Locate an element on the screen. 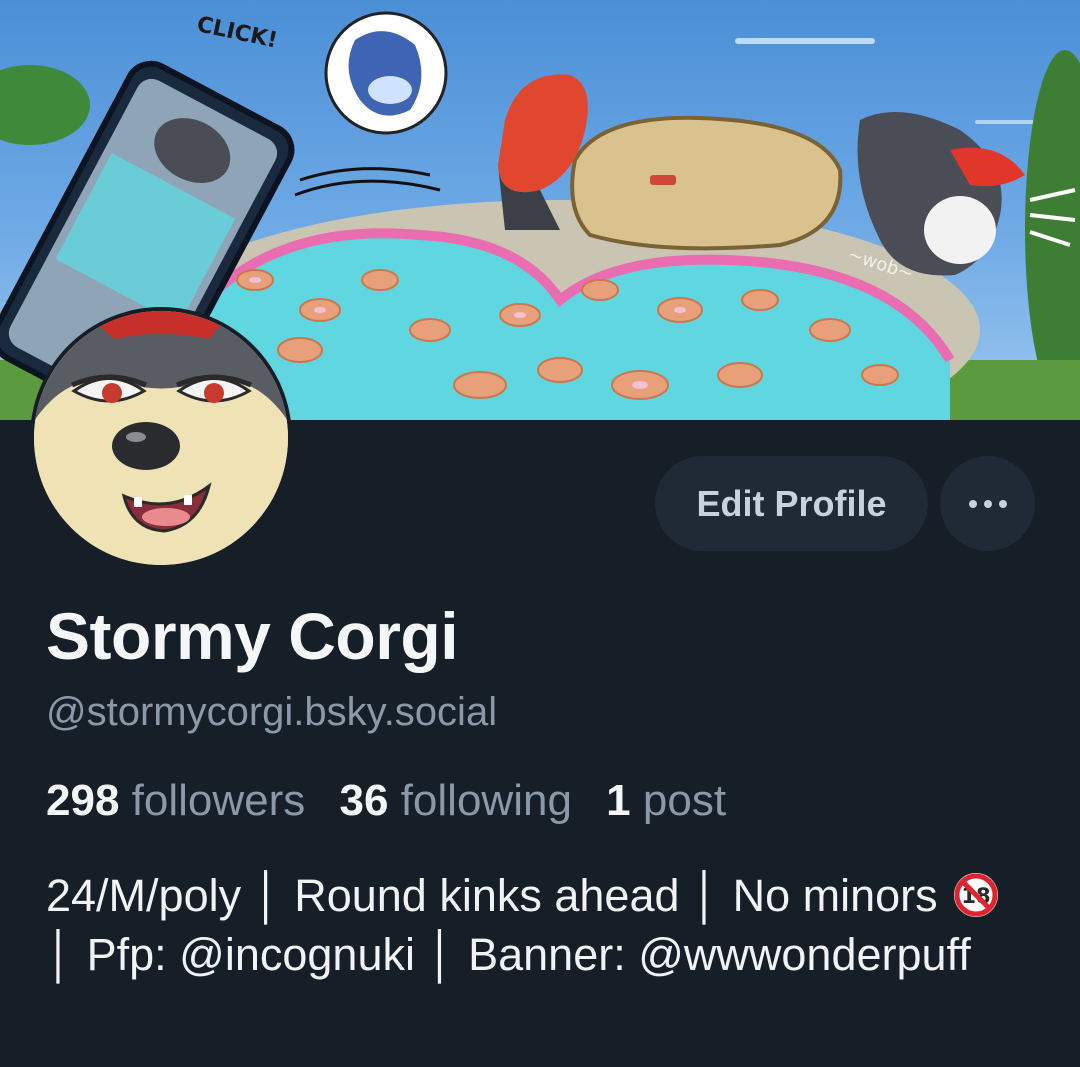 This screenshot has width=1080, height=1067. edit-profile-button: Edit Profile is located at coordinates (791, 503).